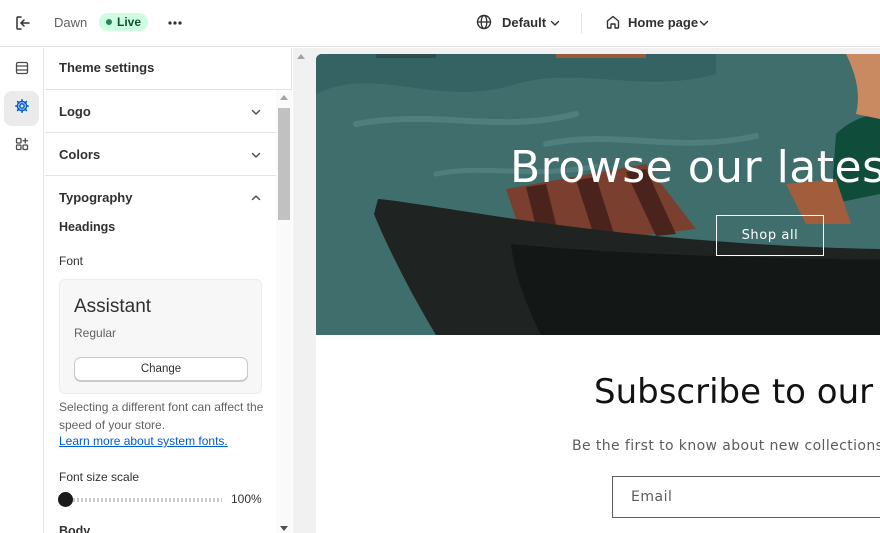 This screenshot has width=880, height=533. What do you see at coordinates (301, 290) in the screenshot?
I see `preview-scrollbar` at bounding box center [301, 290].